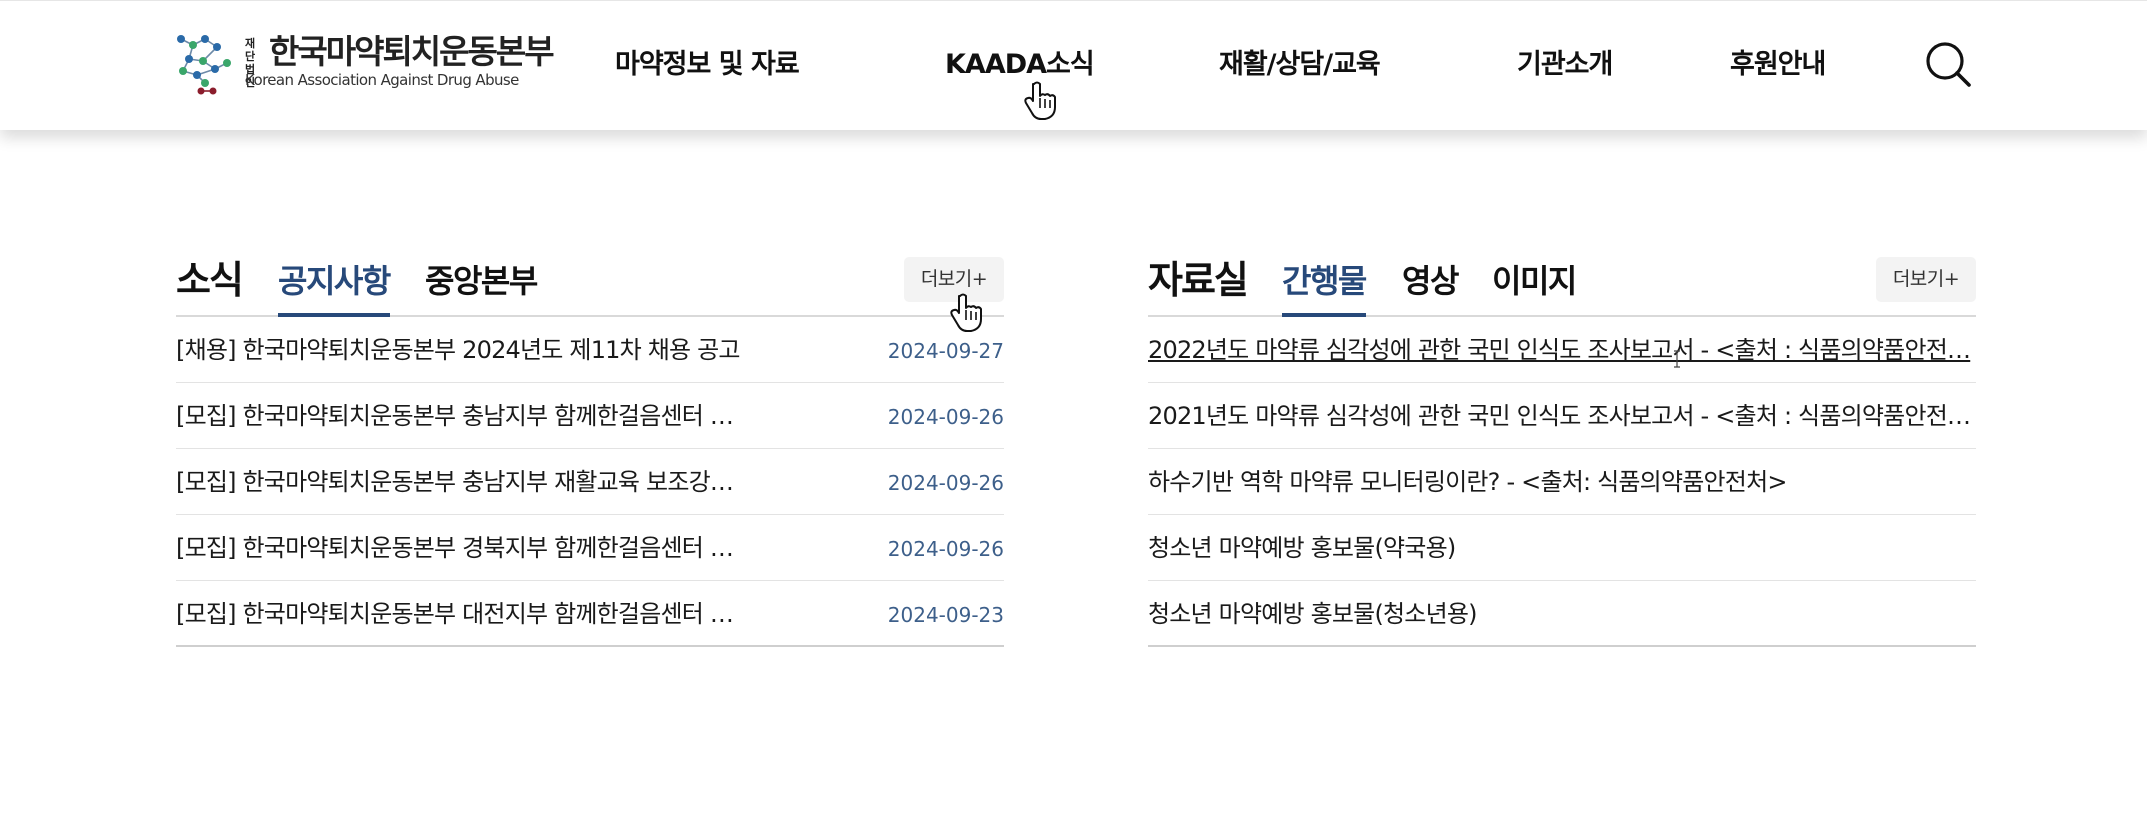 This screenshot has width=2147, height=820. Describe the element at coordinates (204, 65) in the screenshot. I see `logo-mark-icon` at that location.